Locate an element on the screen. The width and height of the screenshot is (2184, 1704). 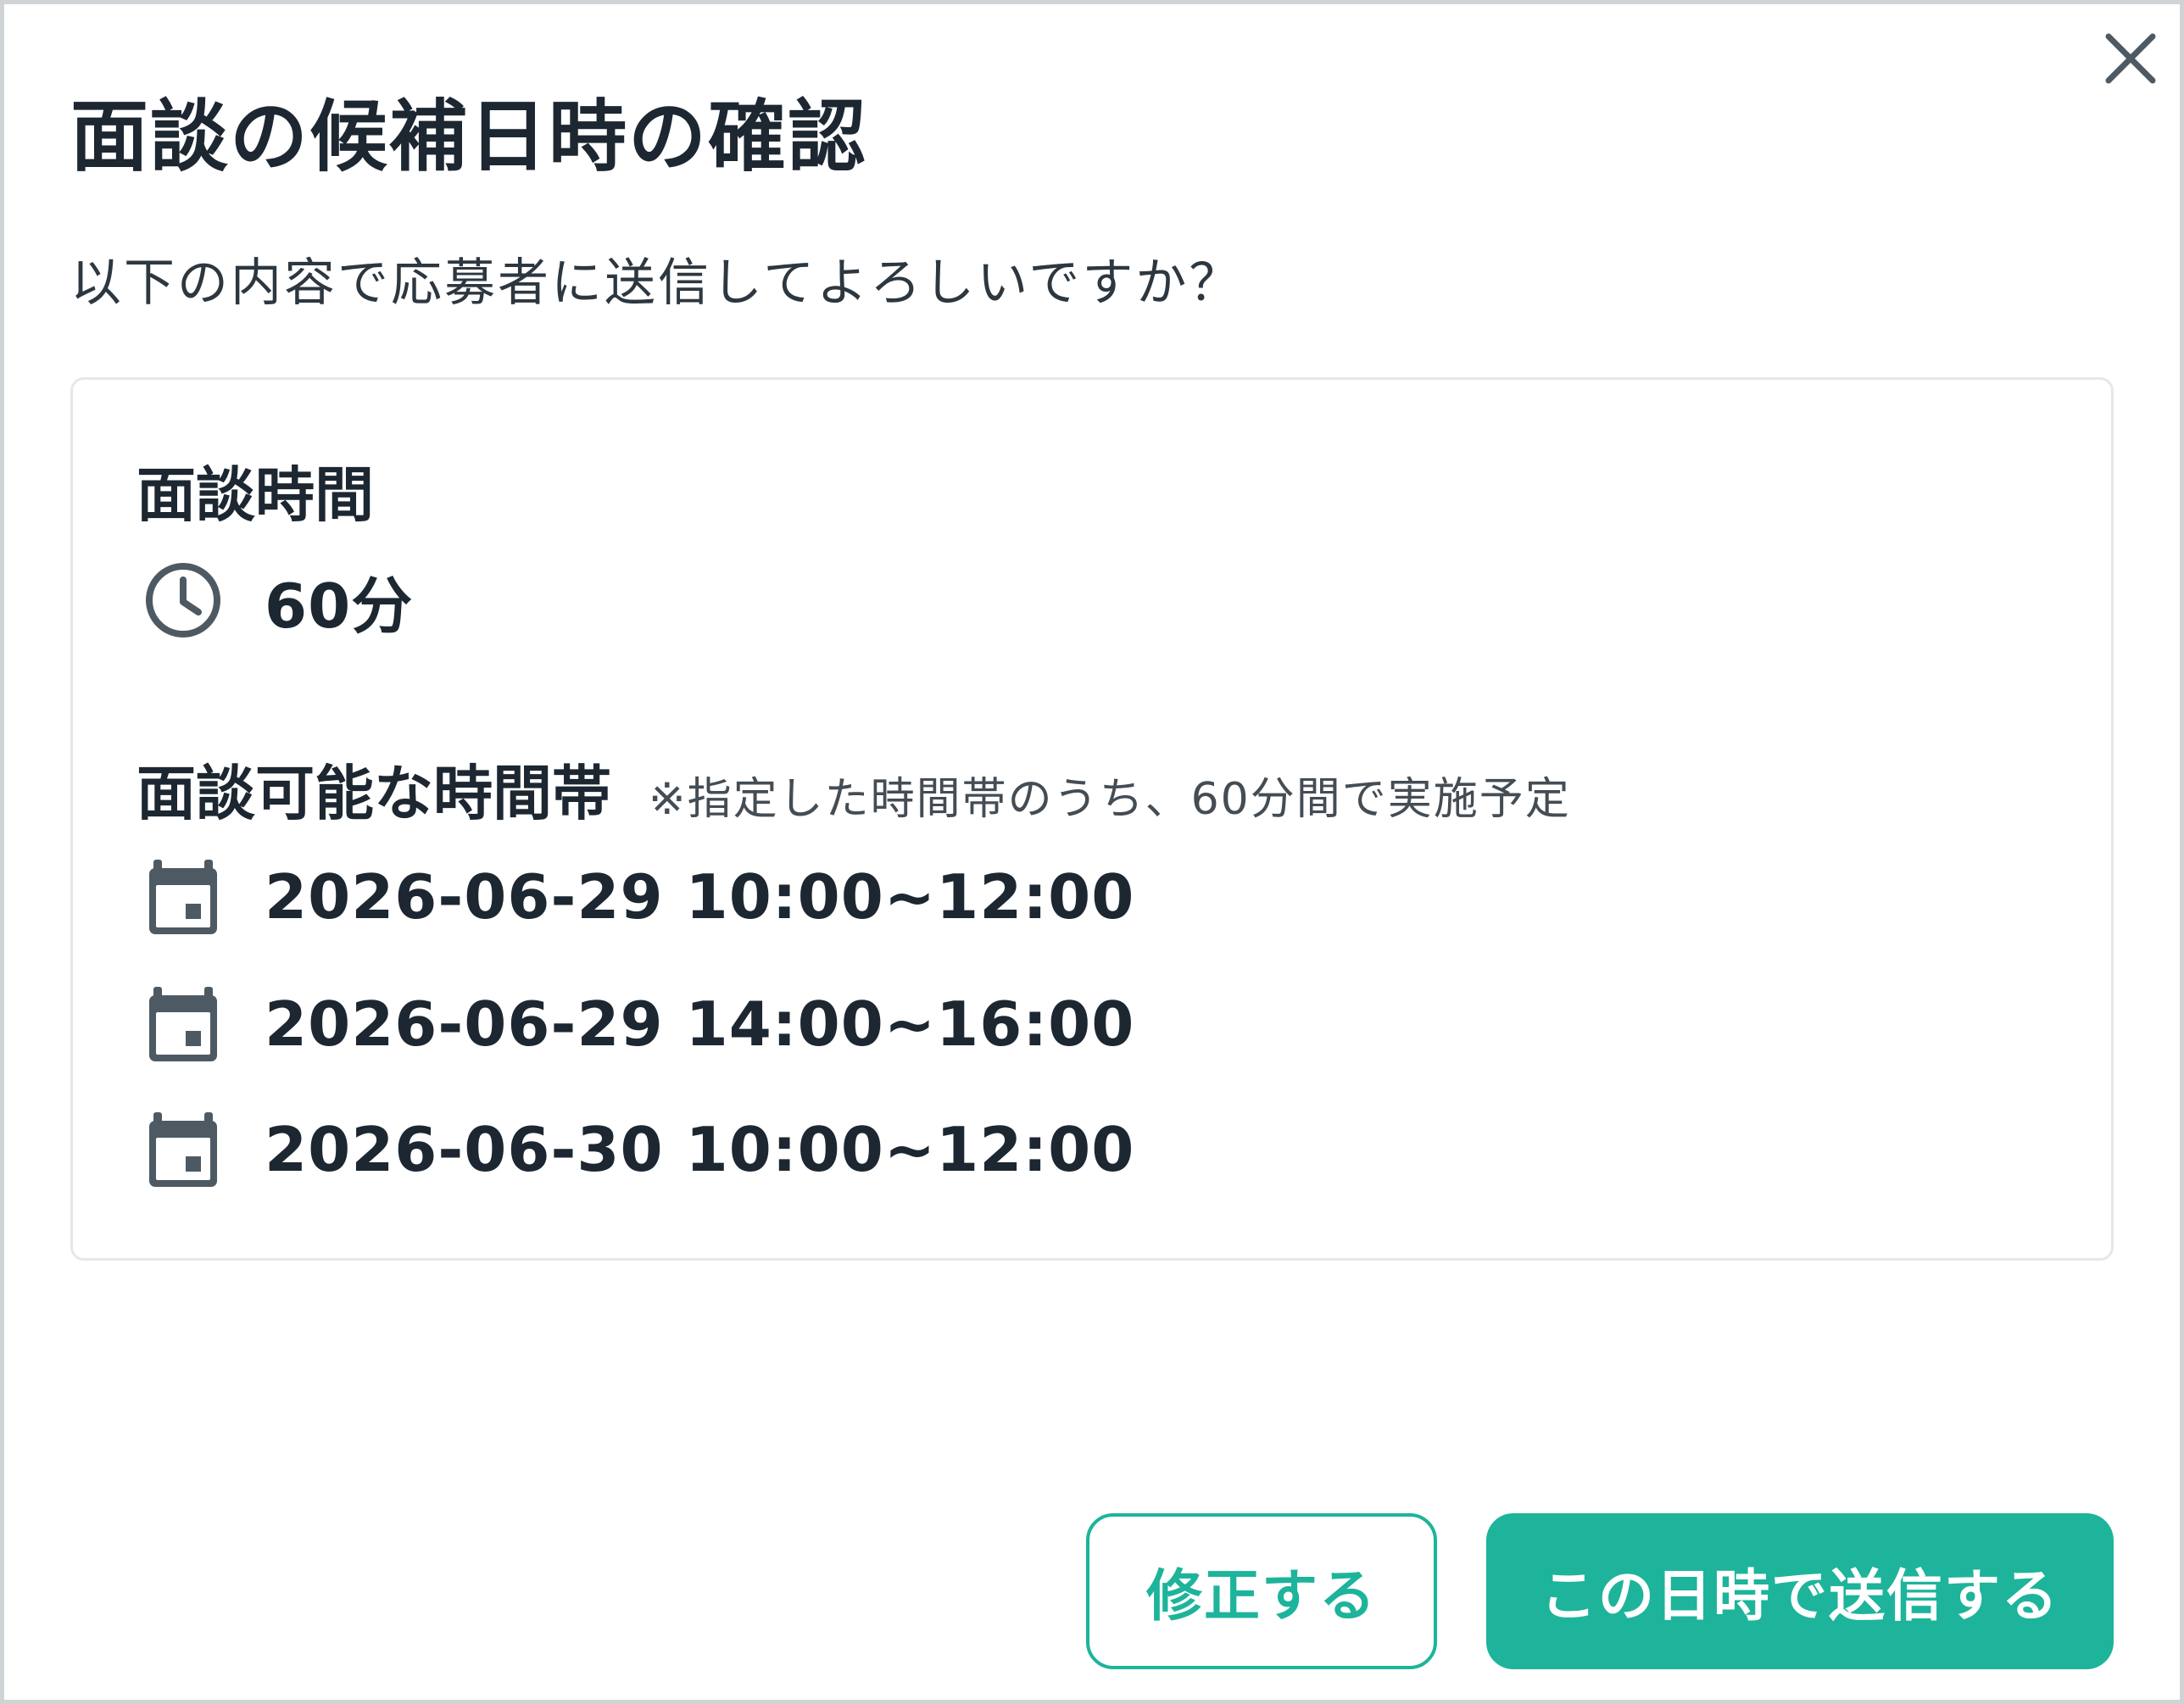
slot-value: 2026-06-29 14:00~16:00 is located at coordinates (700, 1024).